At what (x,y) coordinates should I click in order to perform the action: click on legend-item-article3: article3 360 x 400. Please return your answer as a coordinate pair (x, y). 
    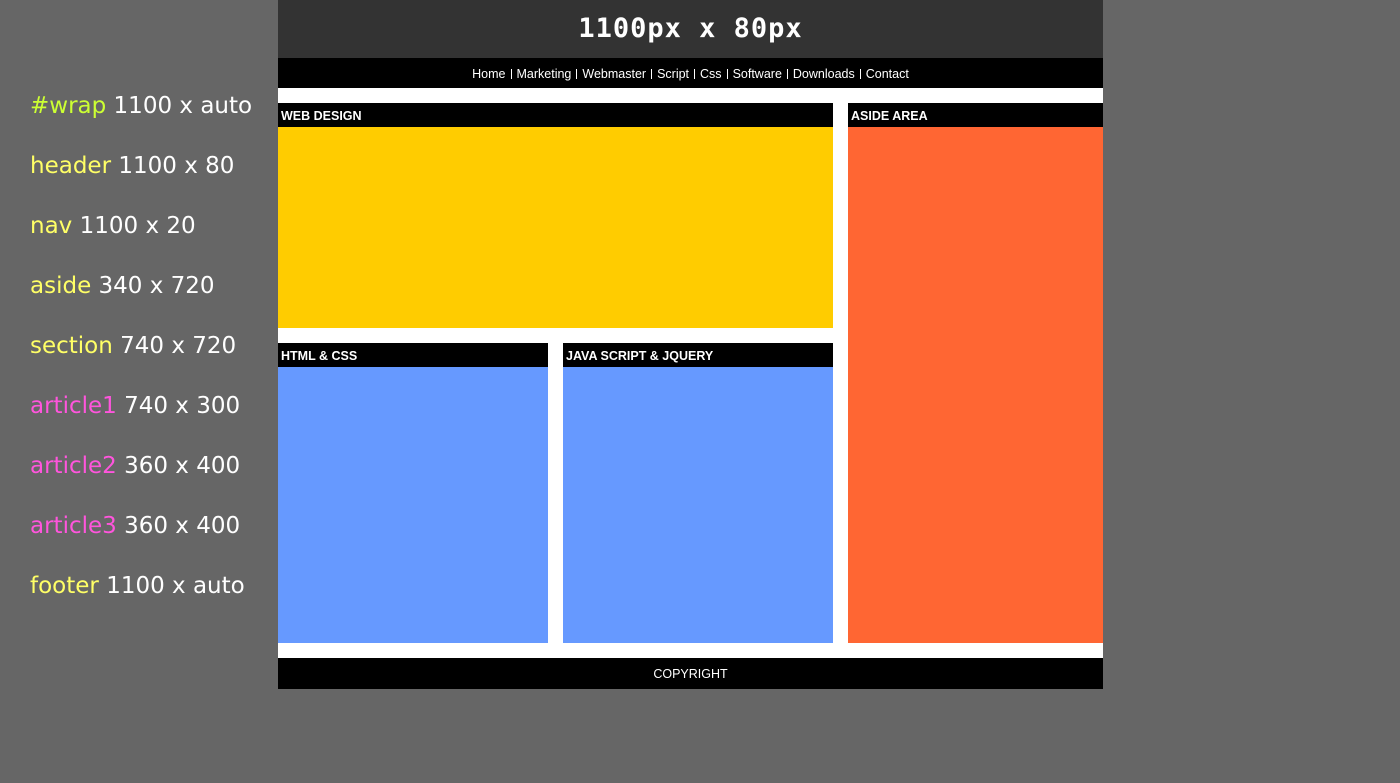
    Looking at the image, I should click on (150, 538).